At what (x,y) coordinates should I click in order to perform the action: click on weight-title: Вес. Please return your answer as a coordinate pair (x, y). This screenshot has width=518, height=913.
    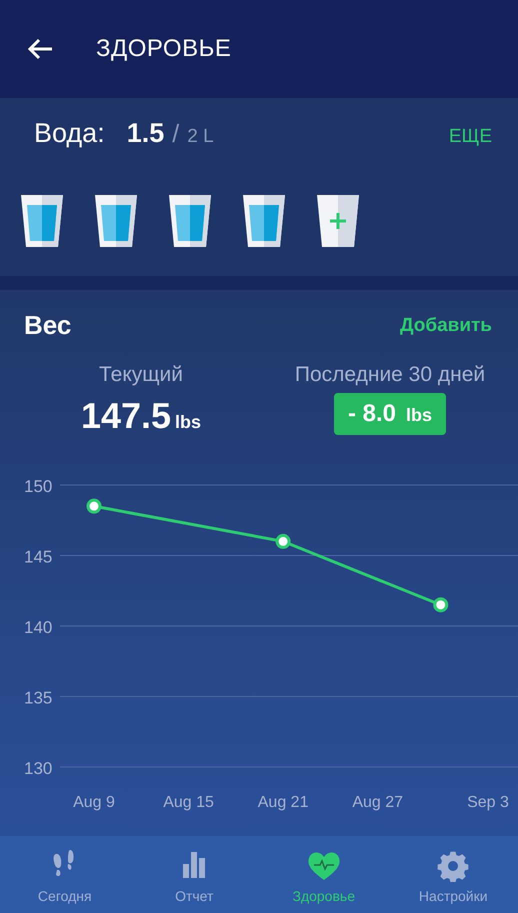
    Looking at the image, I should click on (48, 325).